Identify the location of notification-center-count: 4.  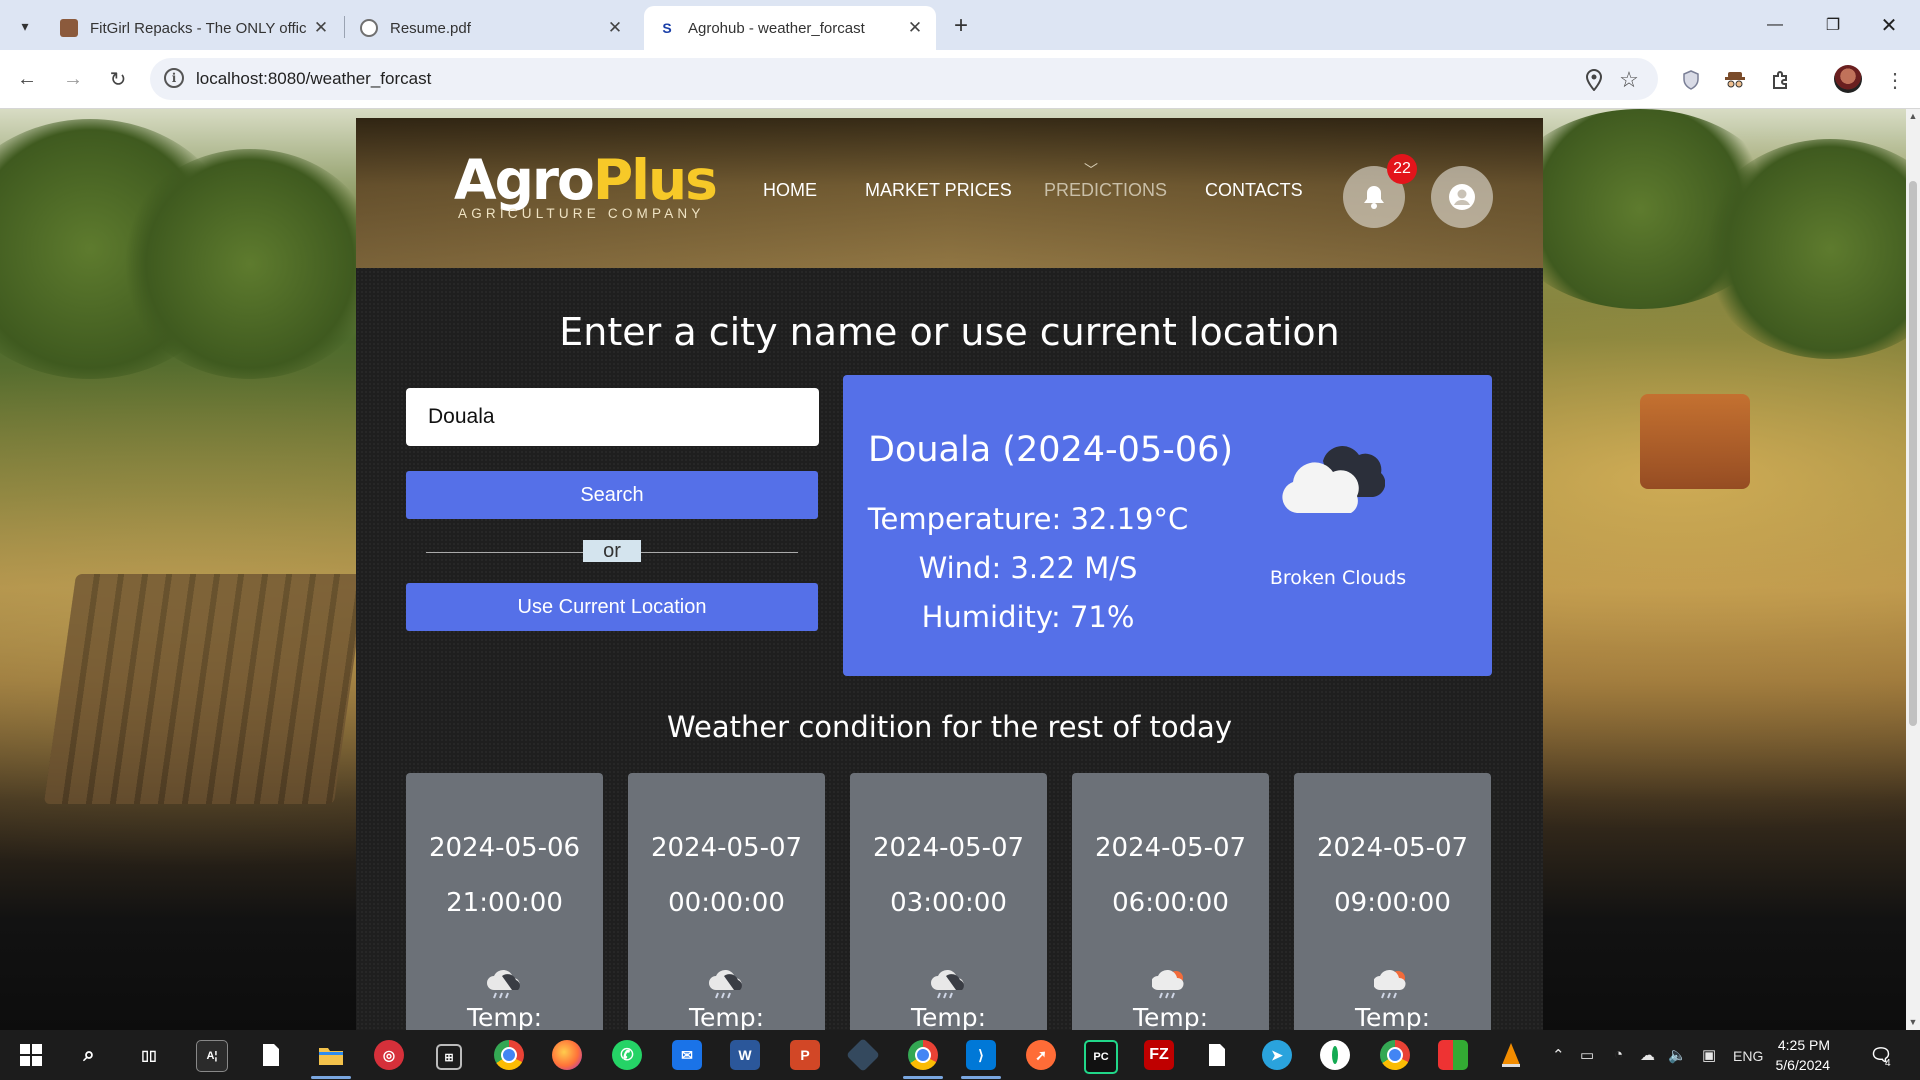
(1888, 1063).